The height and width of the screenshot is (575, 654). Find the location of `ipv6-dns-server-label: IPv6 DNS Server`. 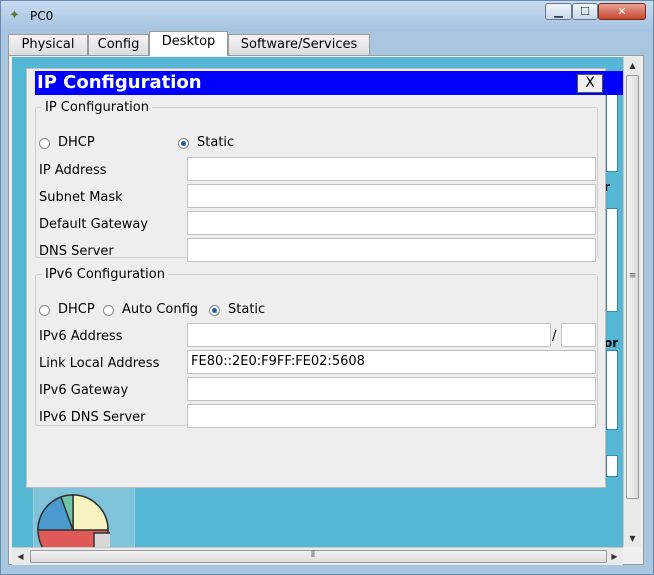

ipv6-dns-server-label: IPv6 DNS Server is located at coordinates (92, 417).